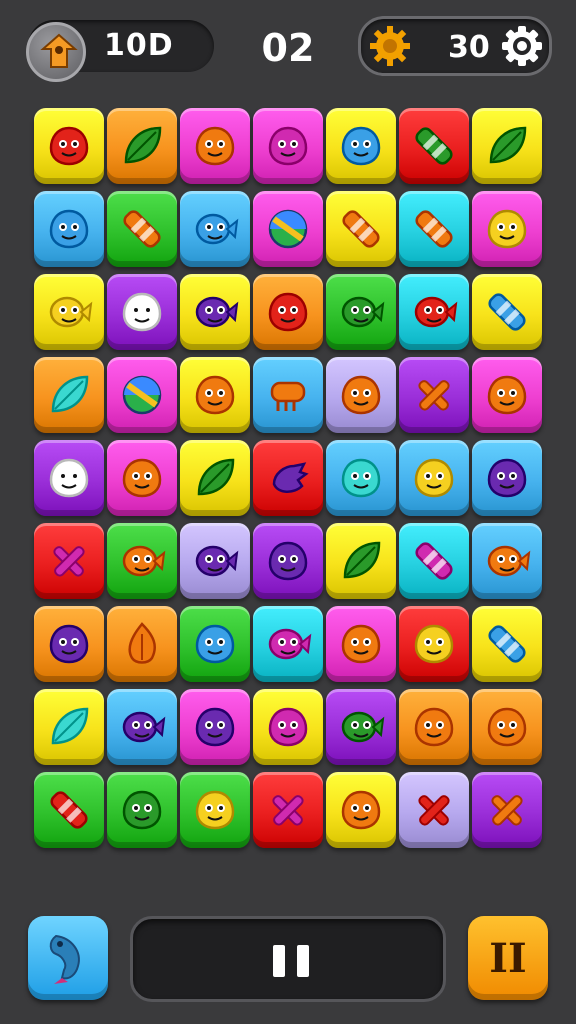  I want to click on rainbow-ball-icon, so click(142, 395).